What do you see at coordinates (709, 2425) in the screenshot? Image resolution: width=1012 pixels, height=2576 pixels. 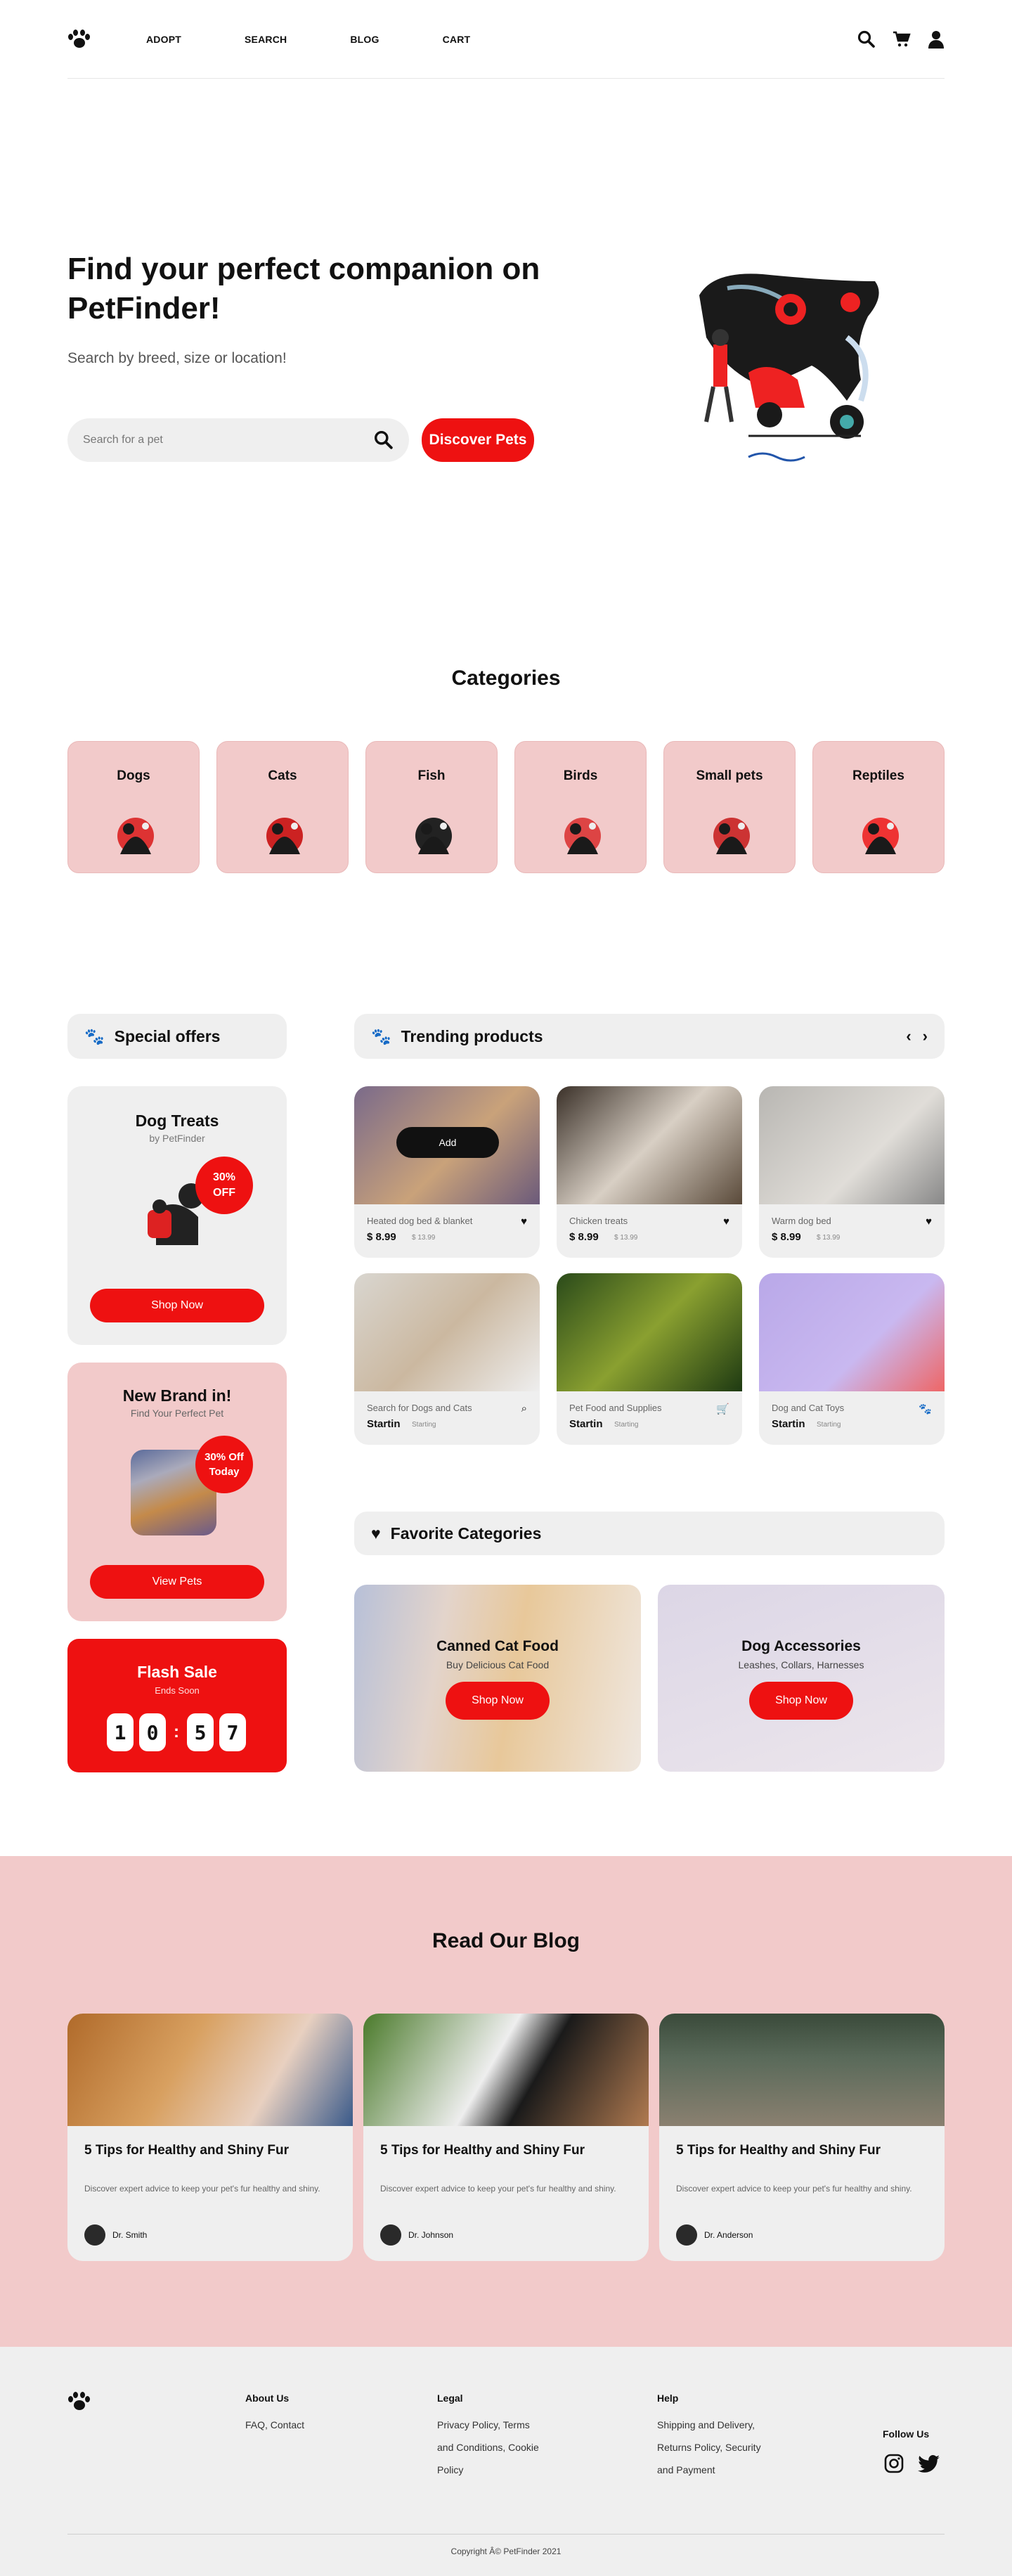 I see `footer-link: Shipping and Delivery,` at bounding box center [709, 2425].